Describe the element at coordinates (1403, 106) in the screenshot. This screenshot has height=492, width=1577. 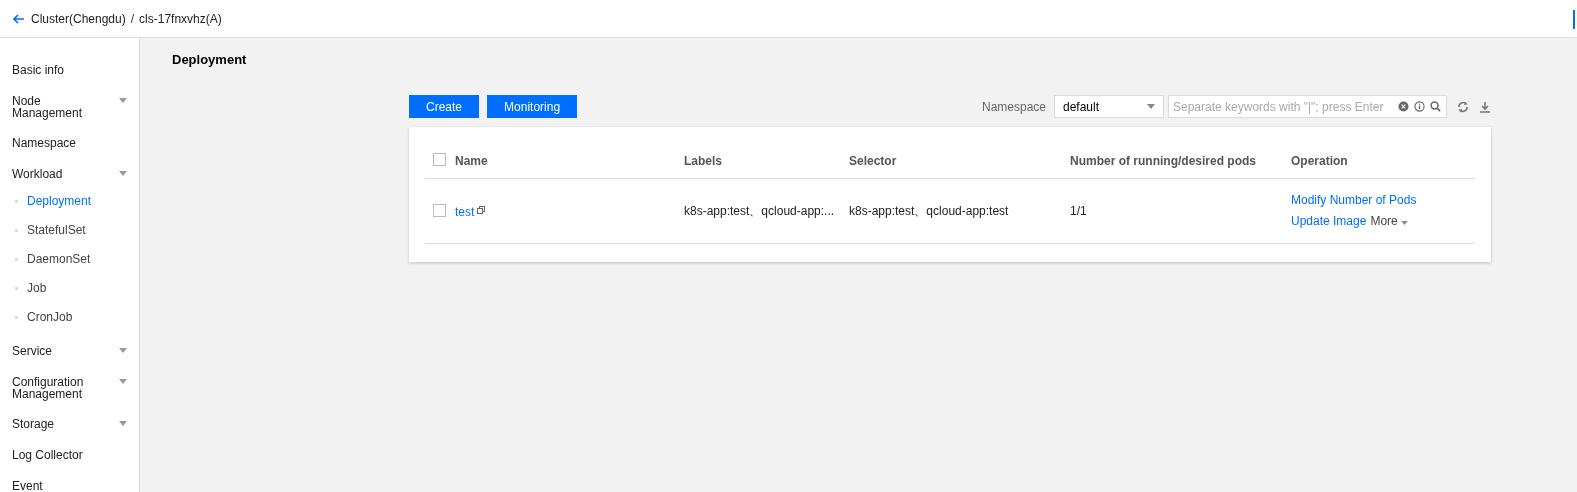
I see `clear-icon` at that location.